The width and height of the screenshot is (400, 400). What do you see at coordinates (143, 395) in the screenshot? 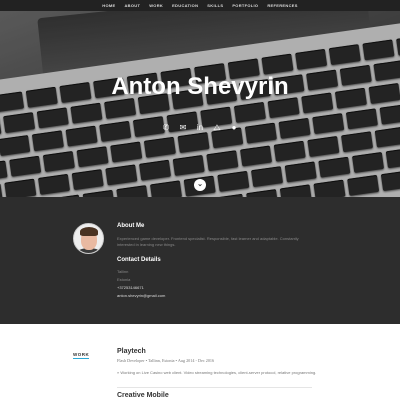
I see `job-company-next: Creative Mobile` at bounding box center [143, 395].